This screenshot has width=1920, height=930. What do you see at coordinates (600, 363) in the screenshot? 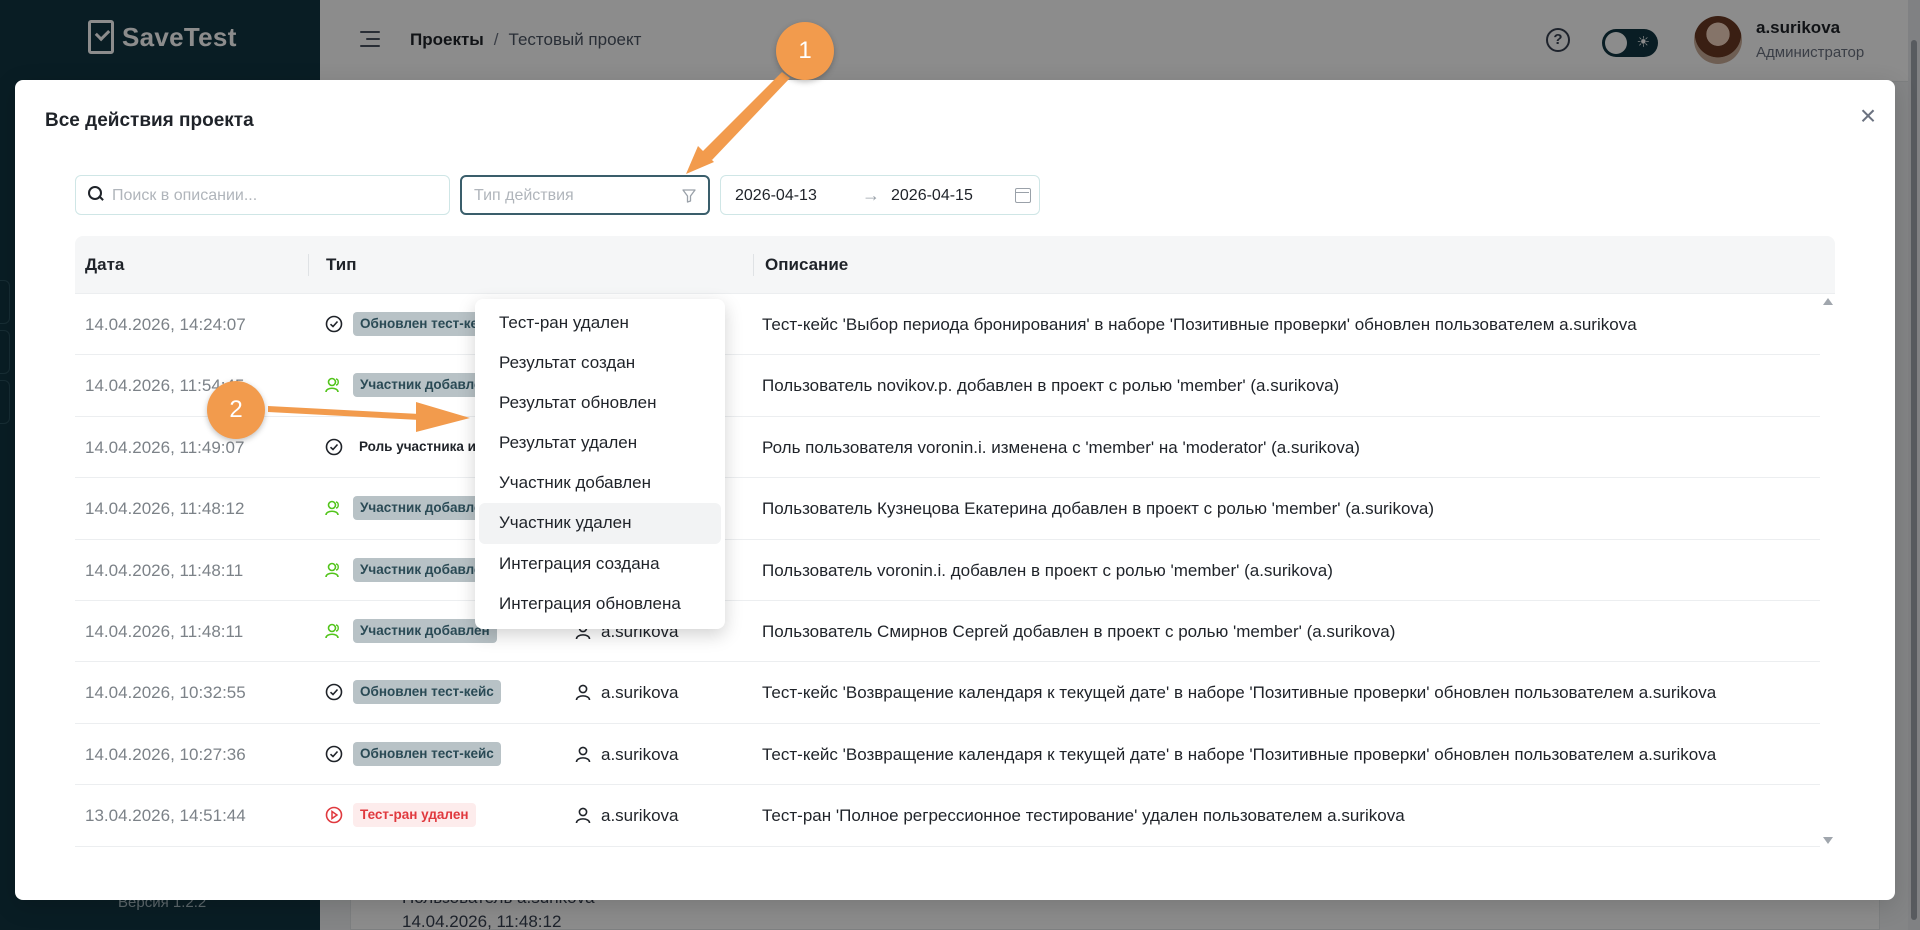
I see `dropdown-option: Результат создан` at bounding box center [600, 363].